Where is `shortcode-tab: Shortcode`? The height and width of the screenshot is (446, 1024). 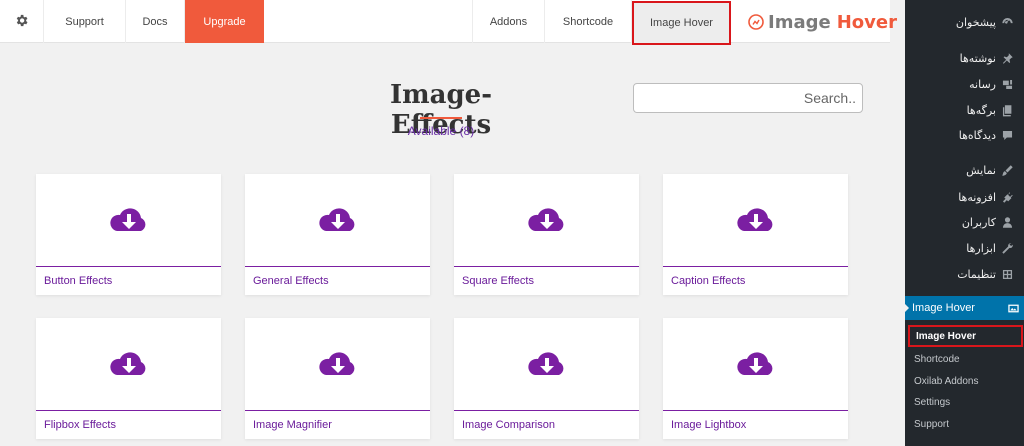 shortcode-tab: Shortcode is located at coordinates (588, 21).